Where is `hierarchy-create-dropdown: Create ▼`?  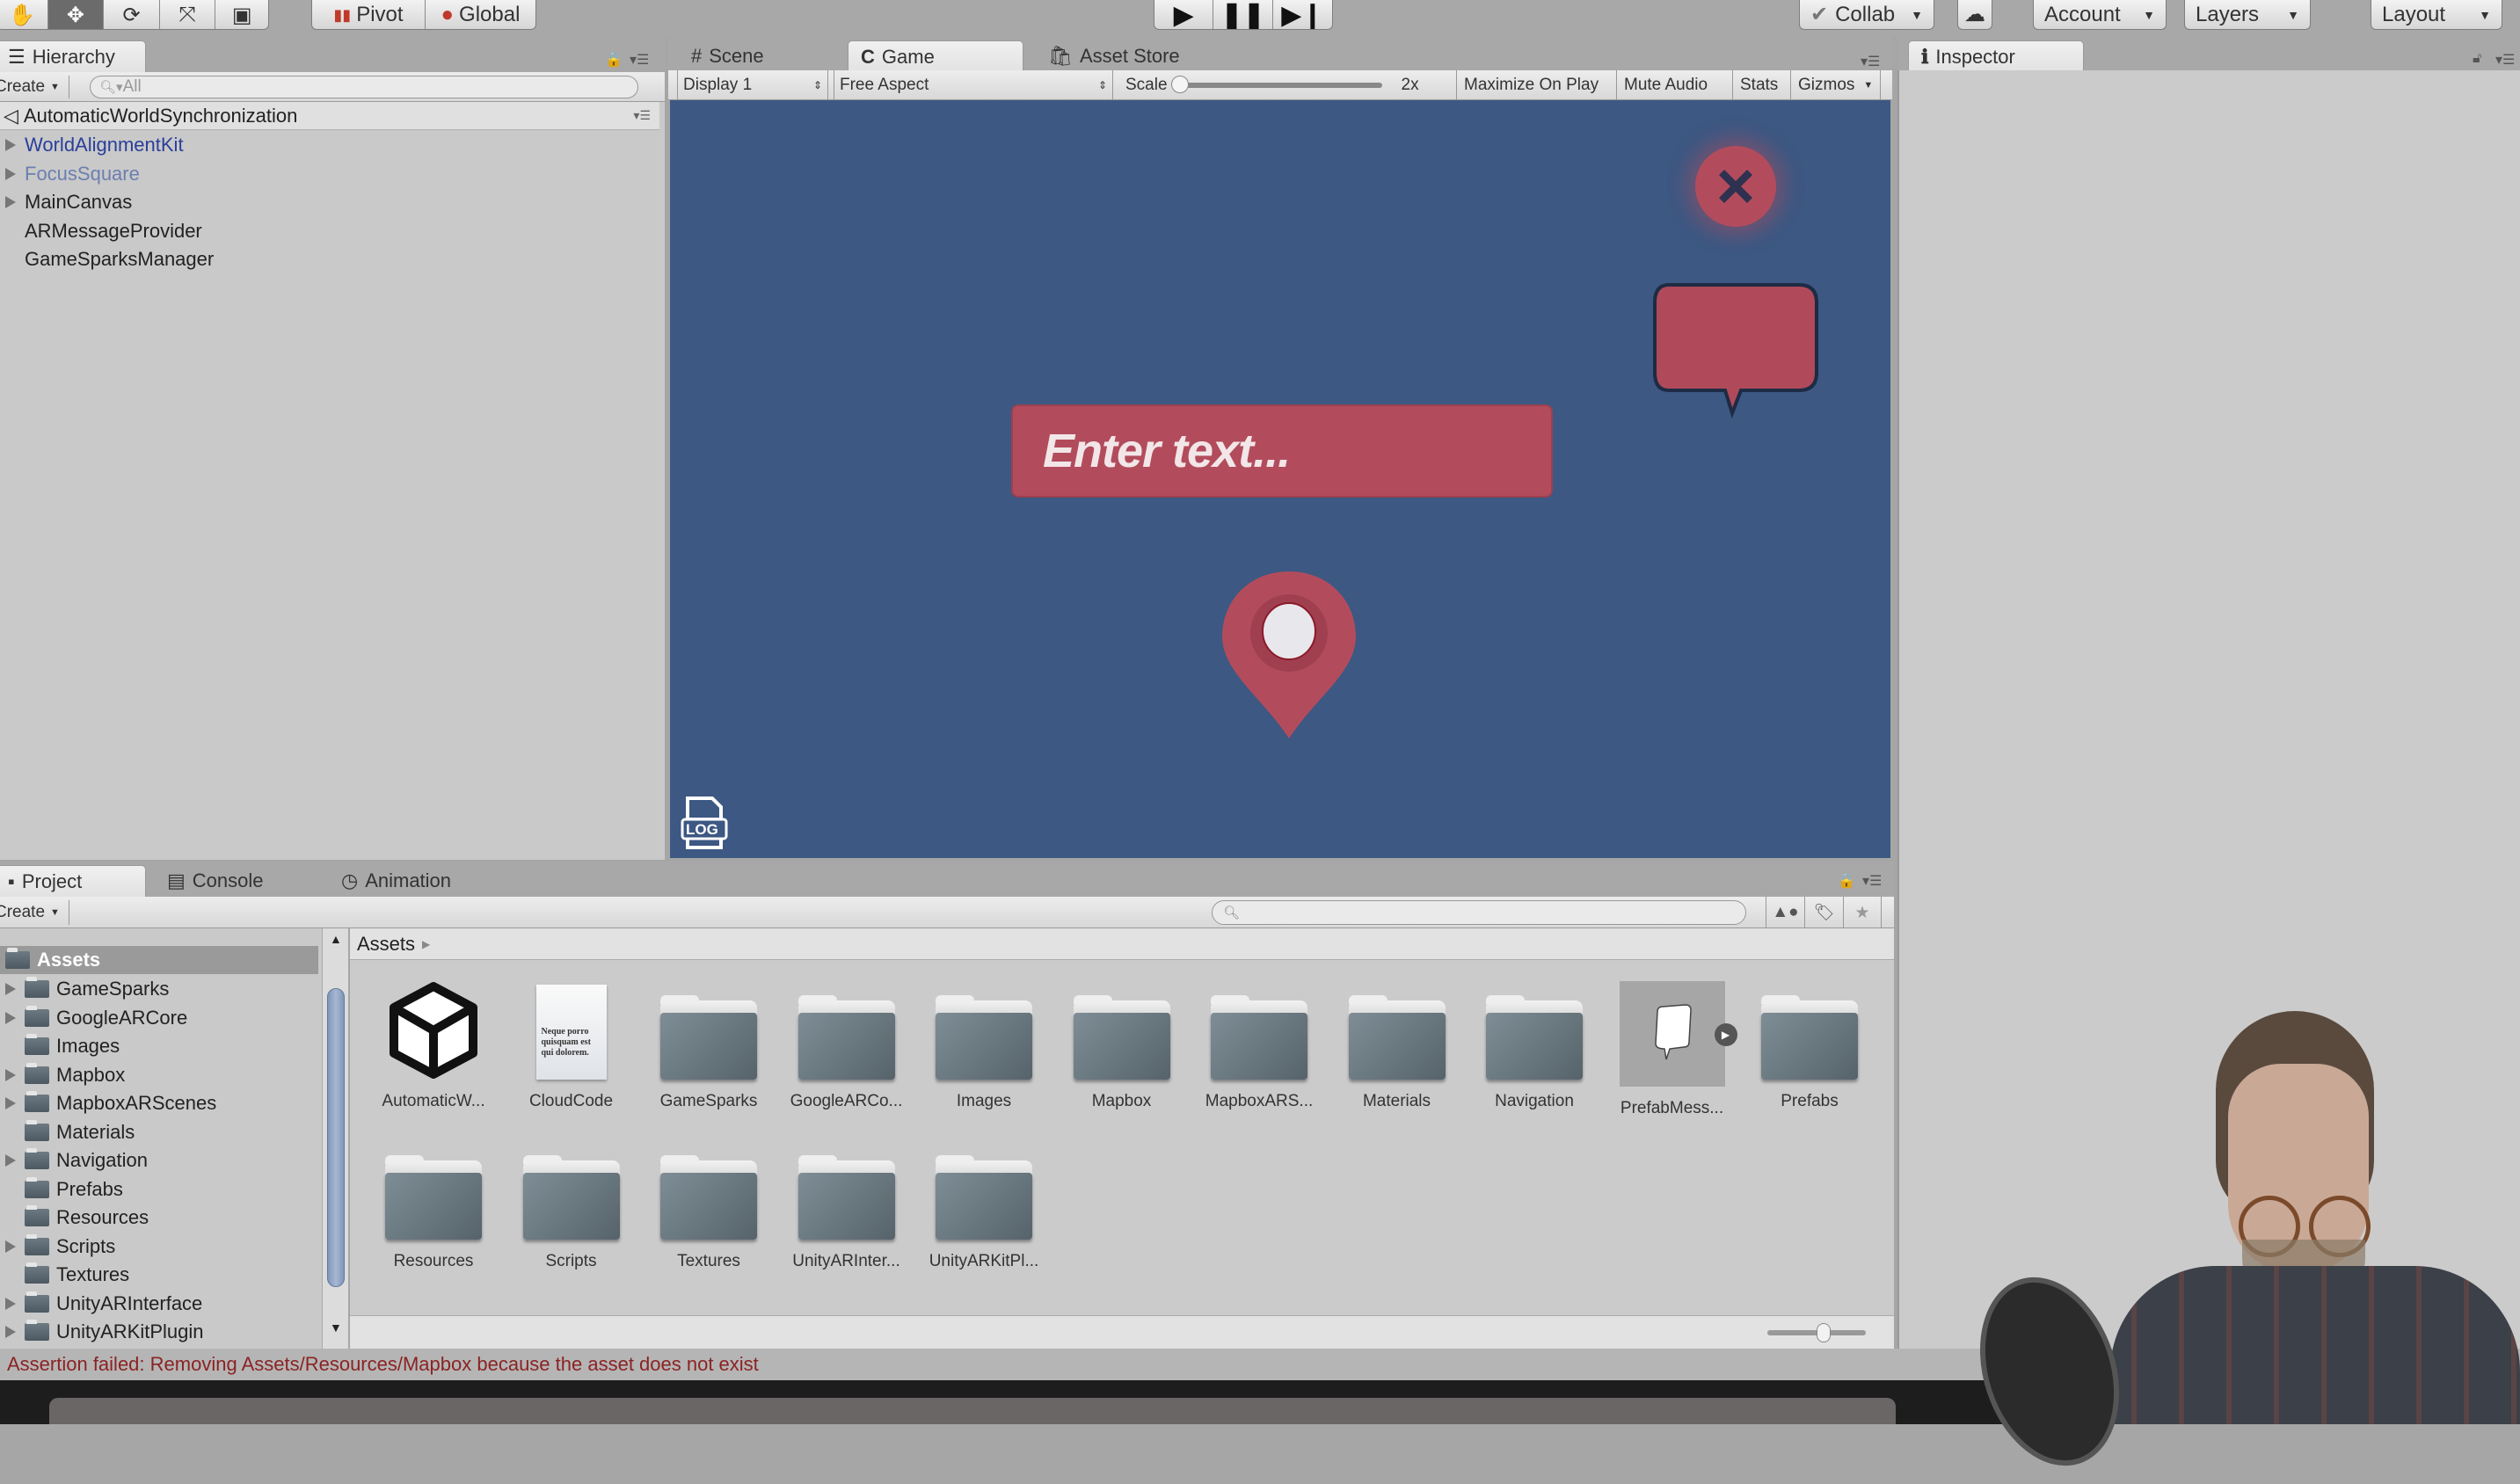 hierarchy-create-dropdown: Create ▼ is located at coordinates (34, 87).